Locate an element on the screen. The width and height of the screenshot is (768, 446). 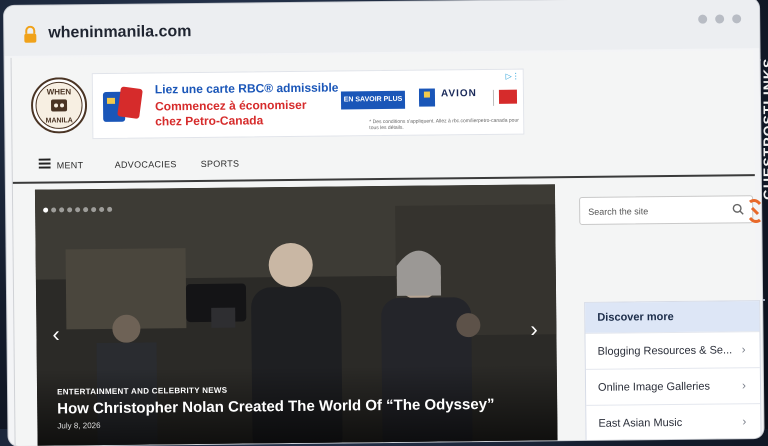
browser-title-bar: wheninmanila.com is located at coordinates (382, 28).